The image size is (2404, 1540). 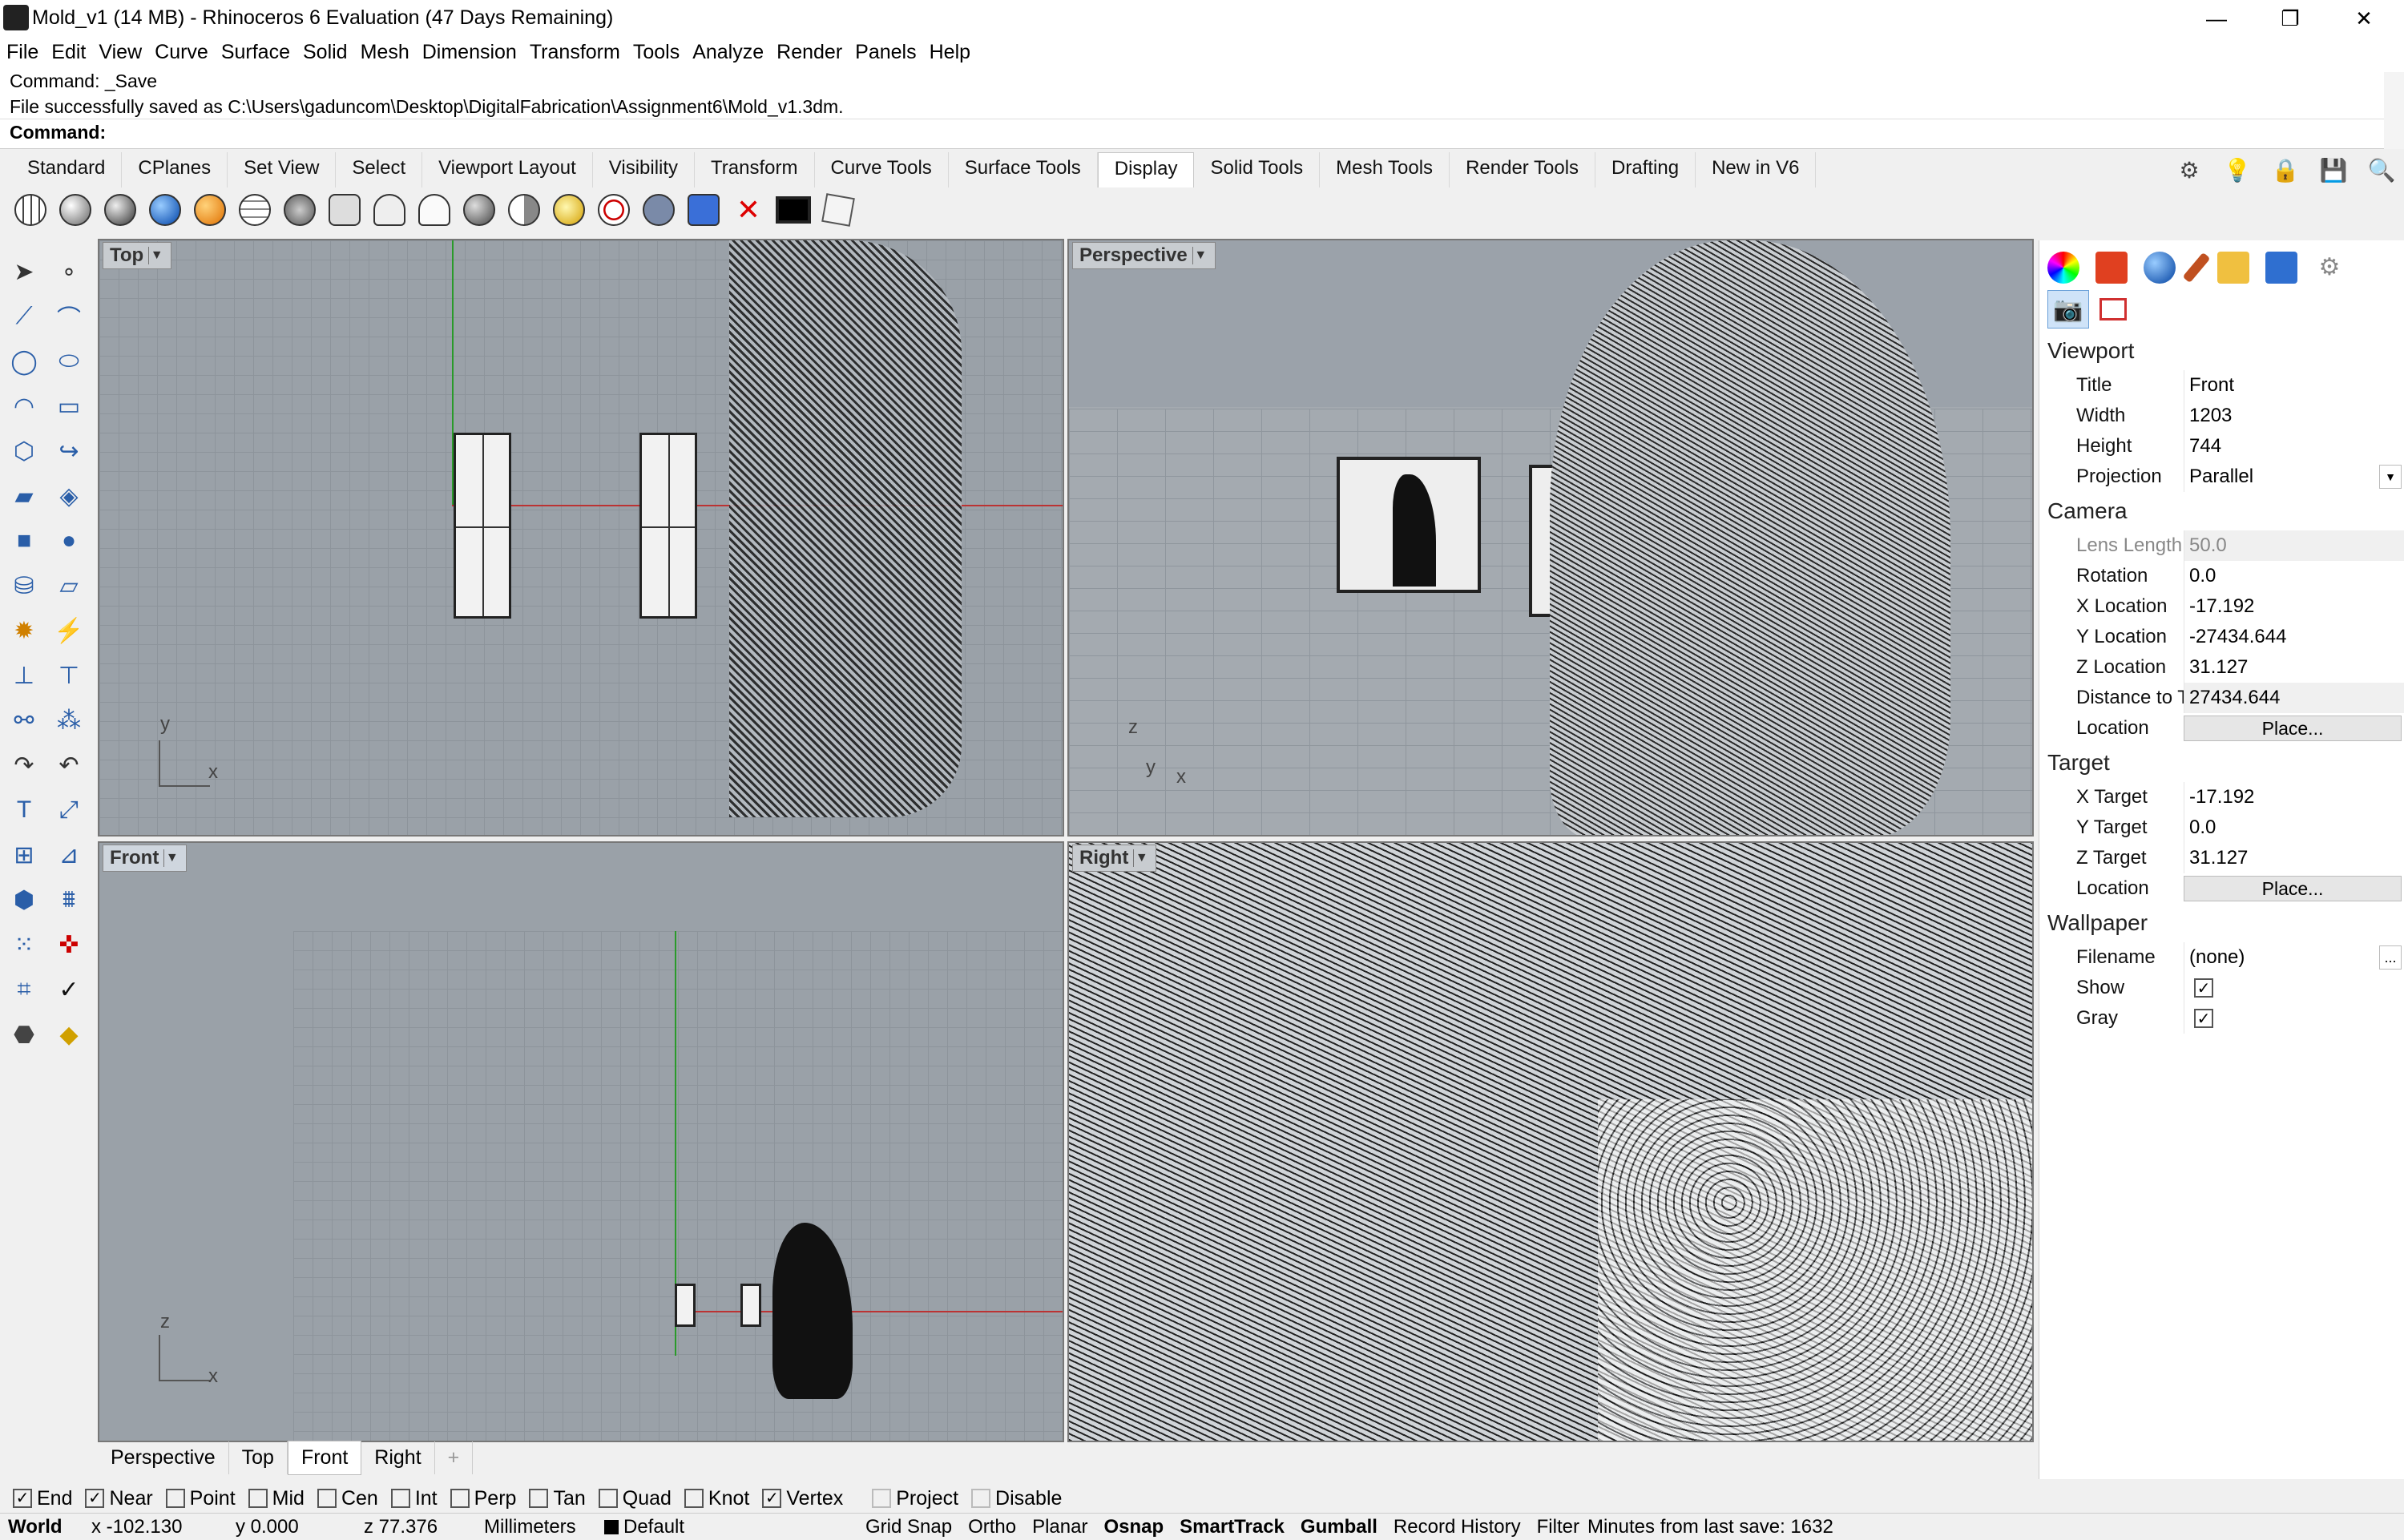 I want to click on filter-toggle: Filter, so click(x=1558, y=1527).